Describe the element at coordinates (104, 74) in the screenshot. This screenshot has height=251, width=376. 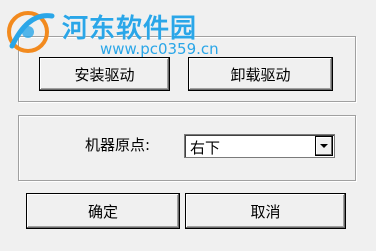
I see `install-driver-button: 安装驱动` at that location.